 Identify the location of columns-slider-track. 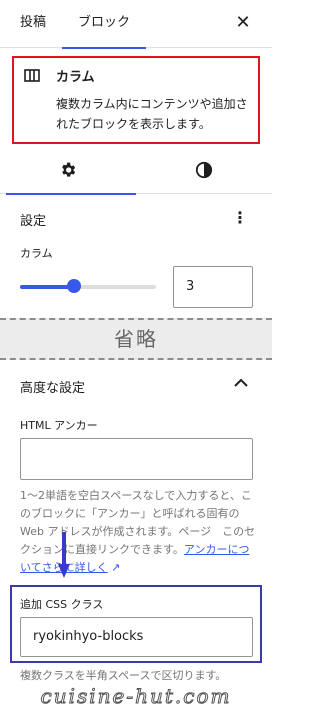
(88, 287).